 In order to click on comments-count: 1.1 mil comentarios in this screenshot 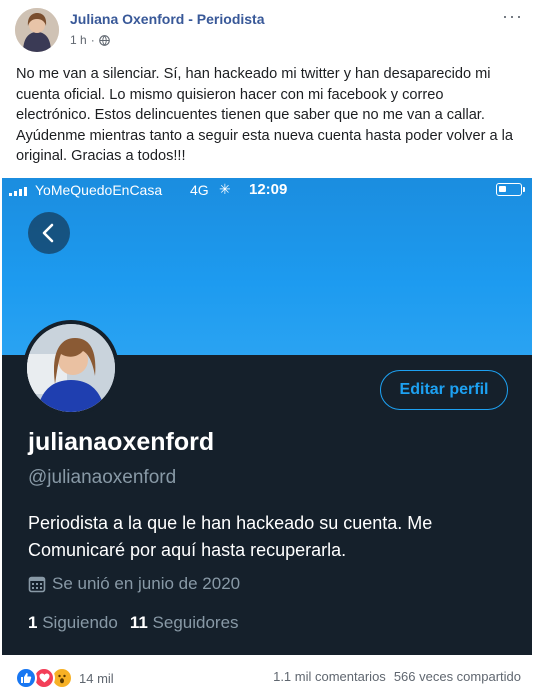, I will do `click(329, 676)`.